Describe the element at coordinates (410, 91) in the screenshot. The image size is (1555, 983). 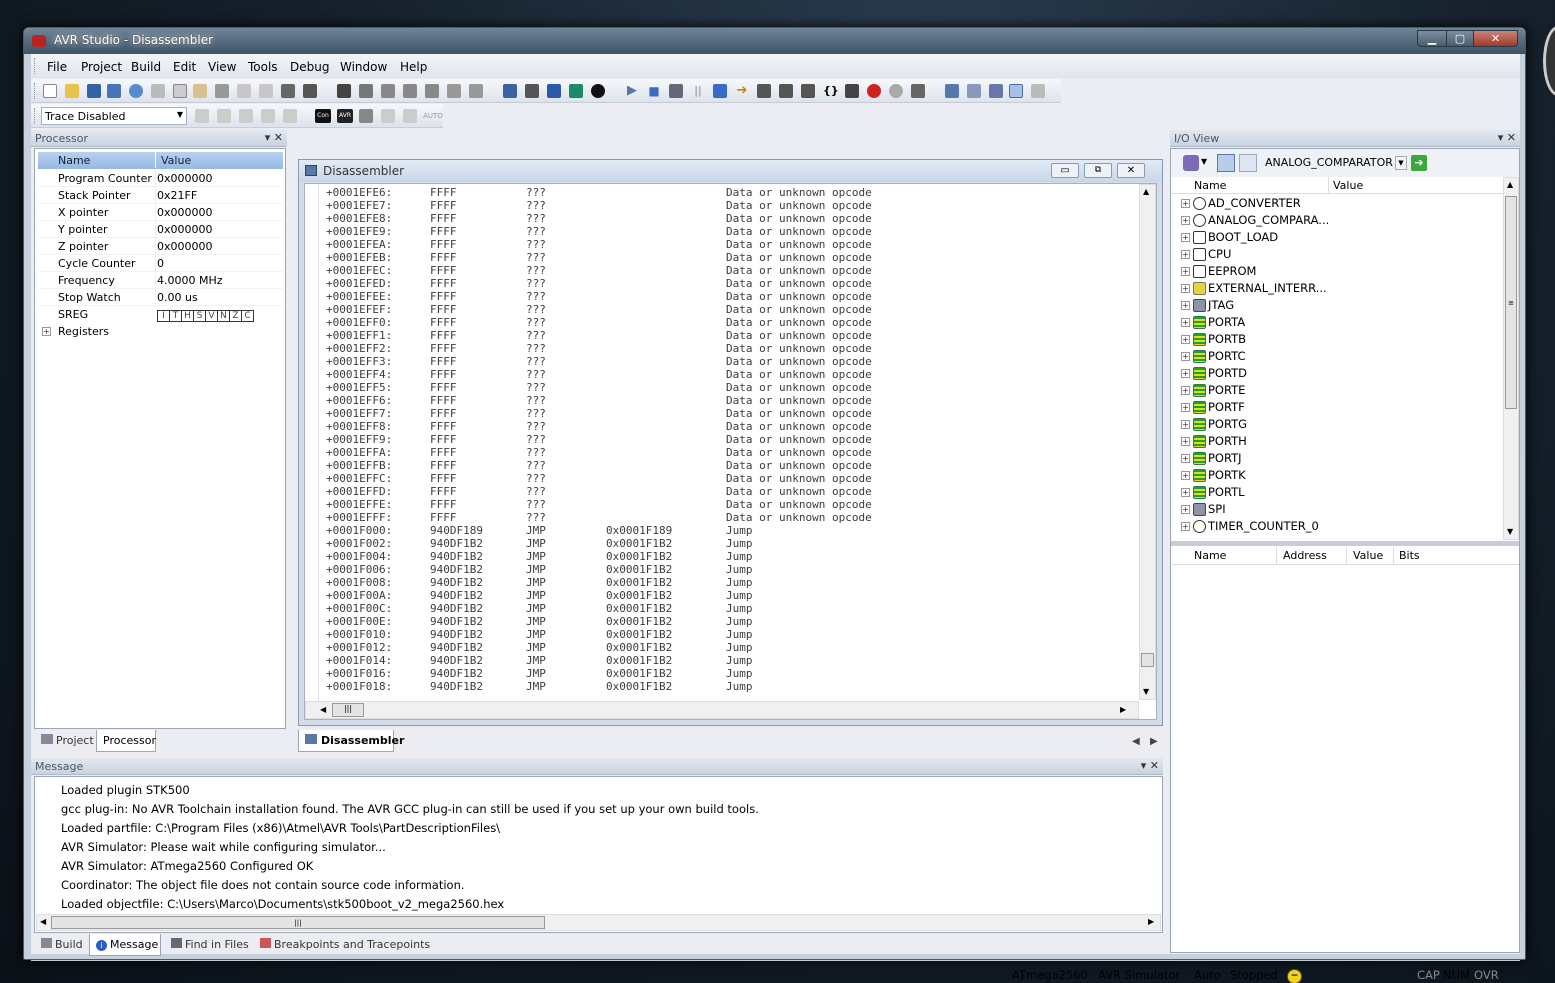
I see `prev-bookmark-icon` at that location.